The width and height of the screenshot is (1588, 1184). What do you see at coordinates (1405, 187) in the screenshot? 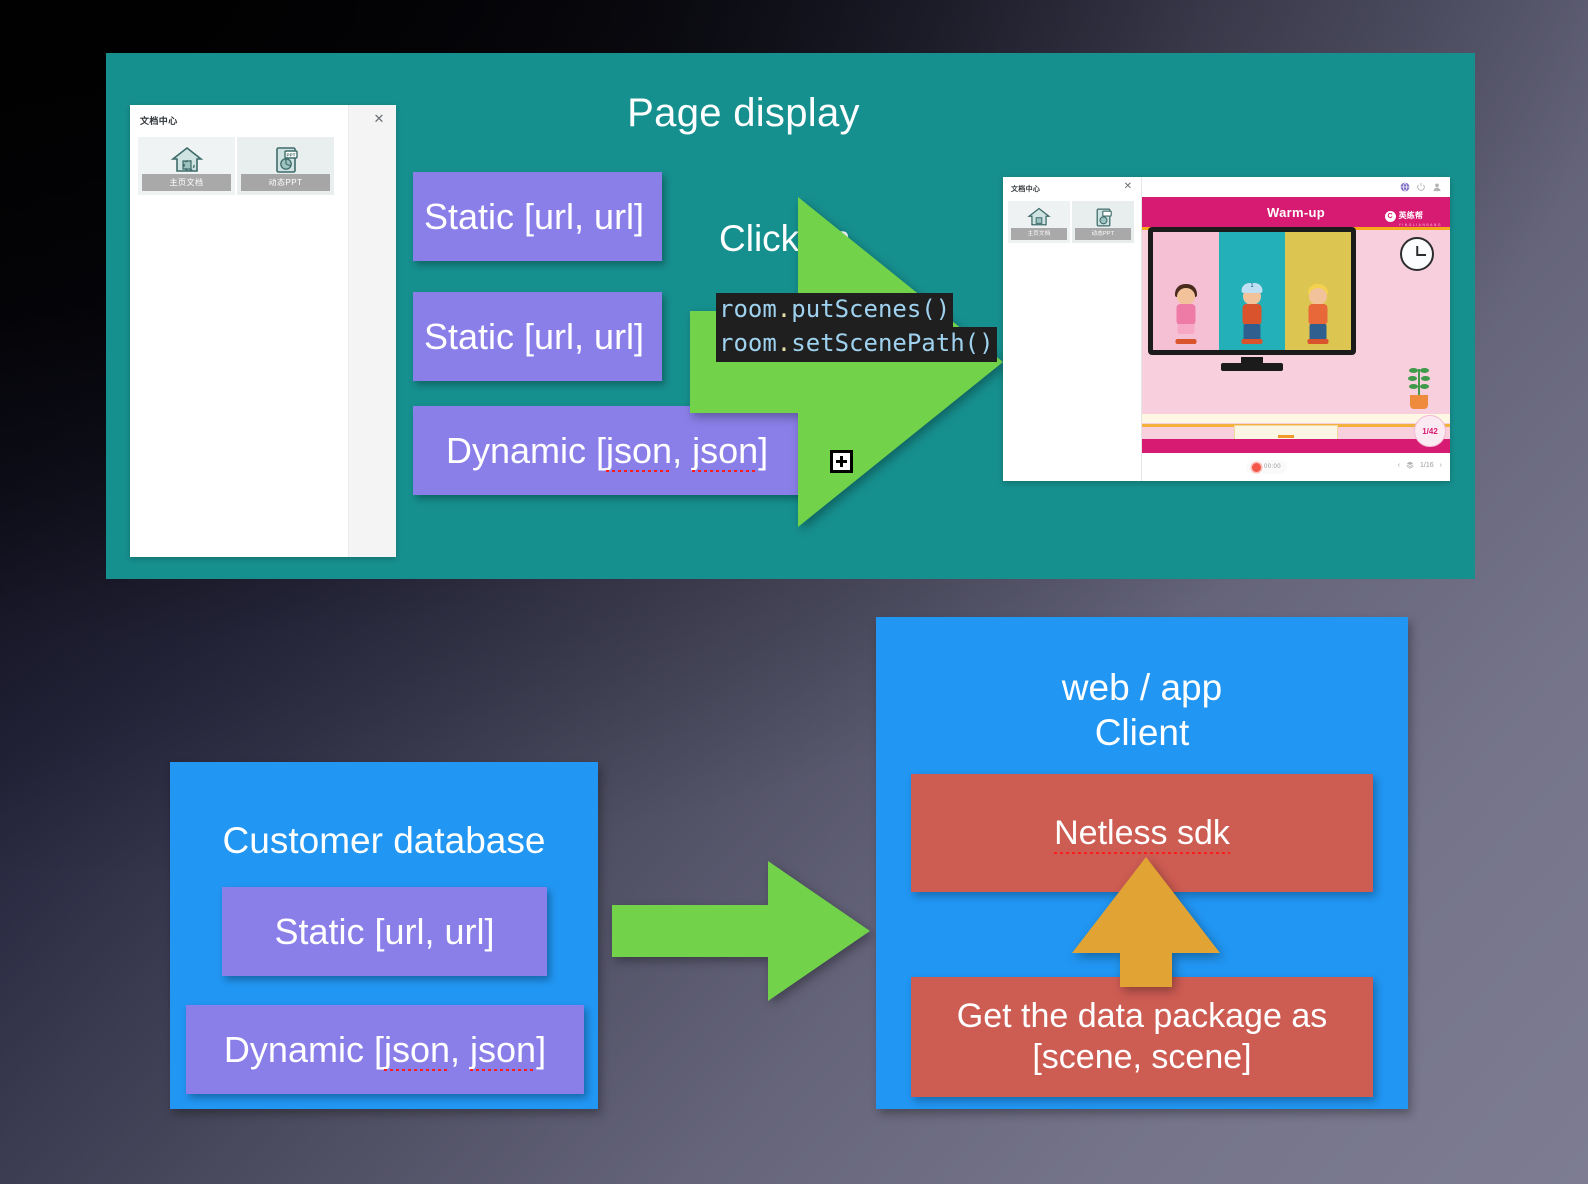
I see `globe-icon` at bounding box center [1405, 187].